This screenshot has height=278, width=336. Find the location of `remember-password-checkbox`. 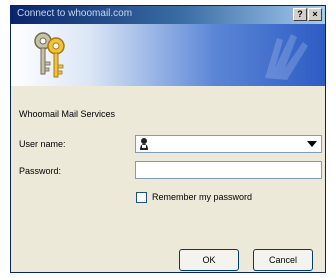

remember-password-checkbox is located at coordinates (141, 197).